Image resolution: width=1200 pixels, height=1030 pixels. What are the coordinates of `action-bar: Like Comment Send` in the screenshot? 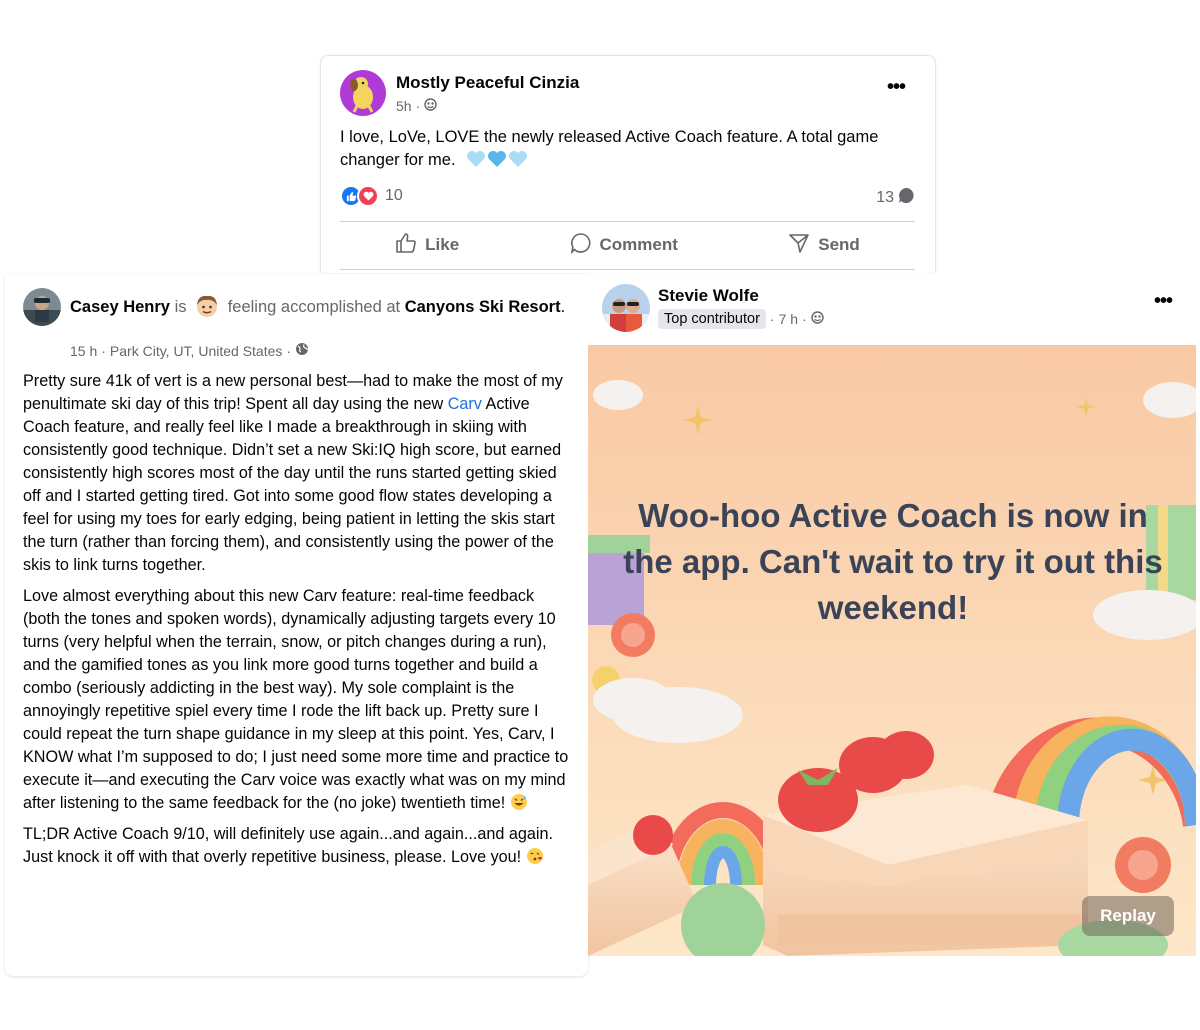 It's located at (627, 245).